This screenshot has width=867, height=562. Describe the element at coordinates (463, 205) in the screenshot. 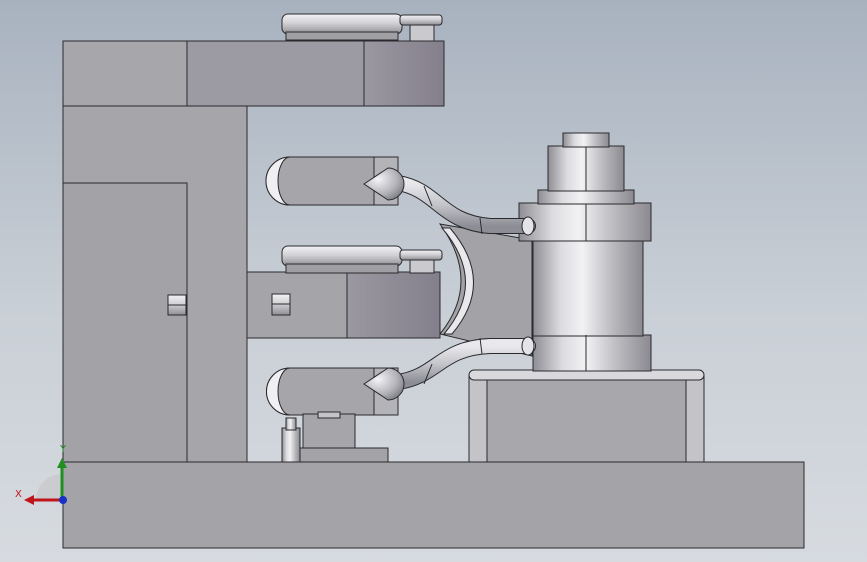

I see `upper-hydraulic-hose` at that location.